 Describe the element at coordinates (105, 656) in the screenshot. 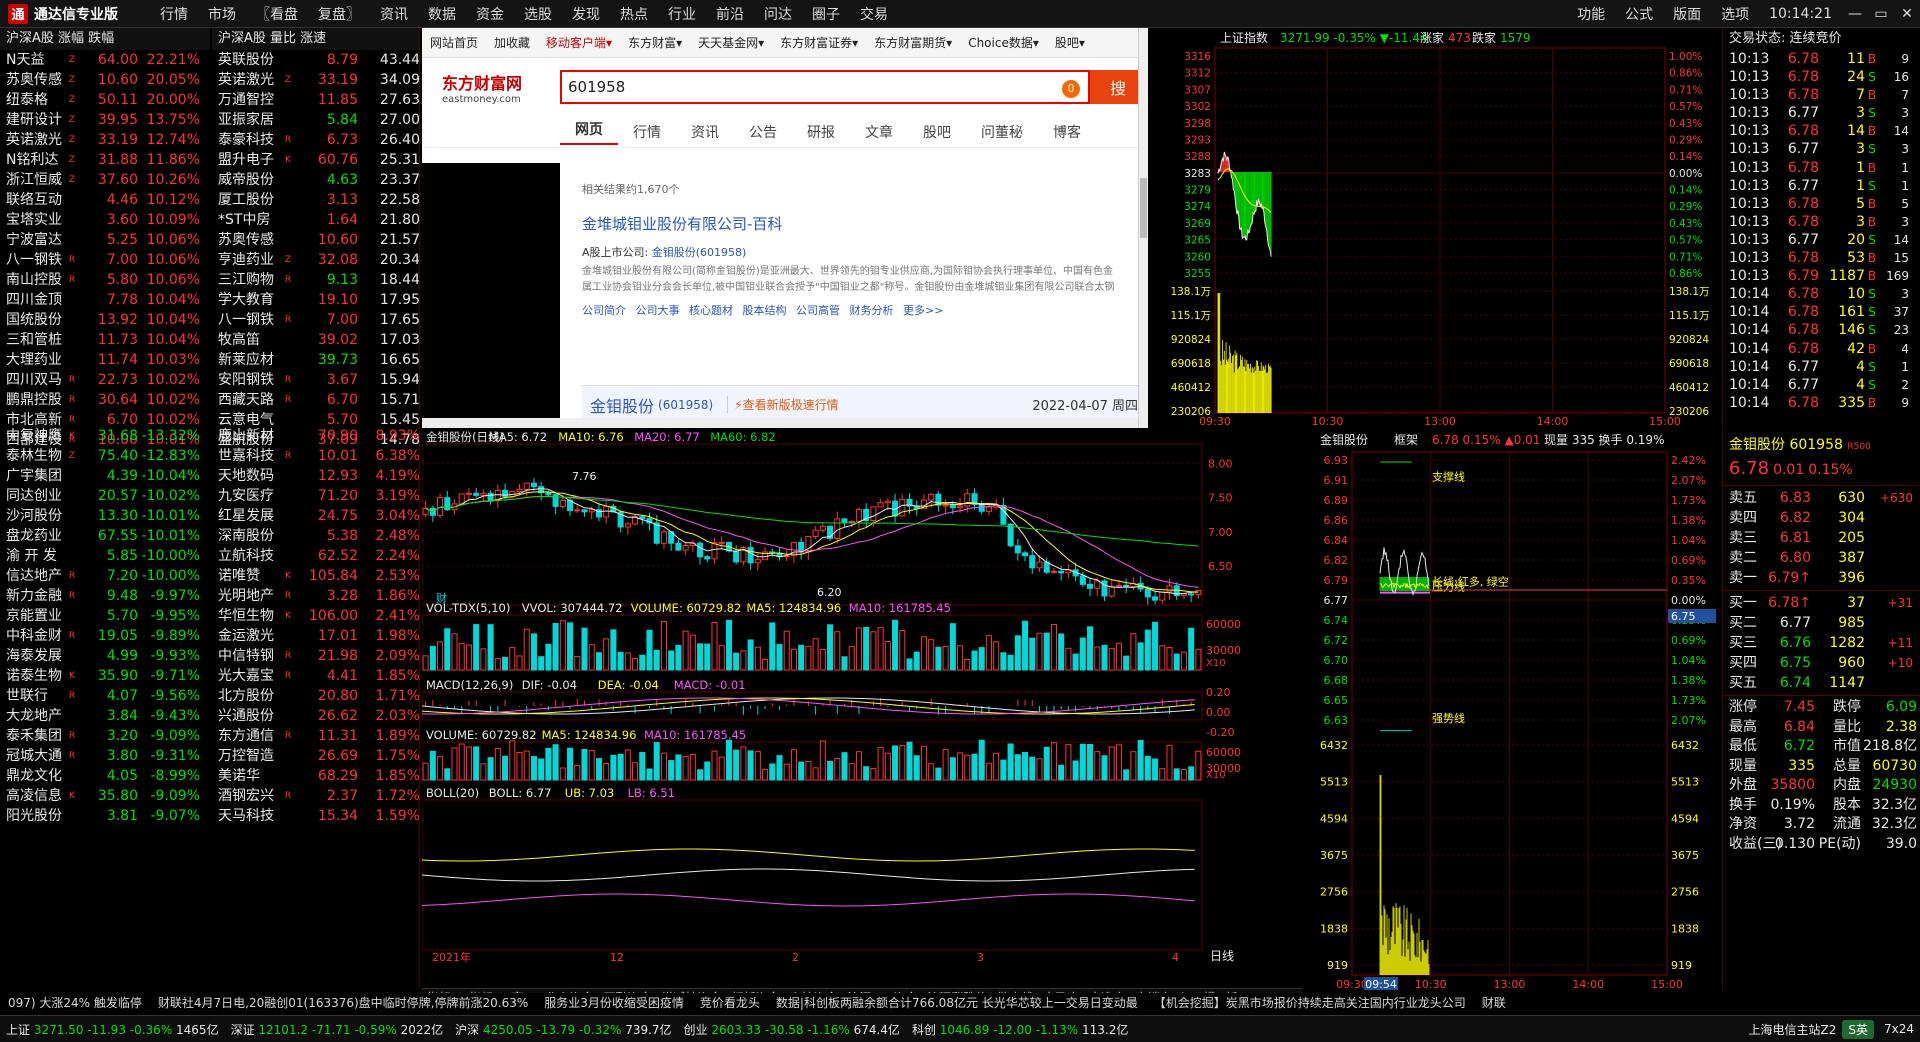

I see `list-item: 海泰发展 4.99 -9.93%` at that location.